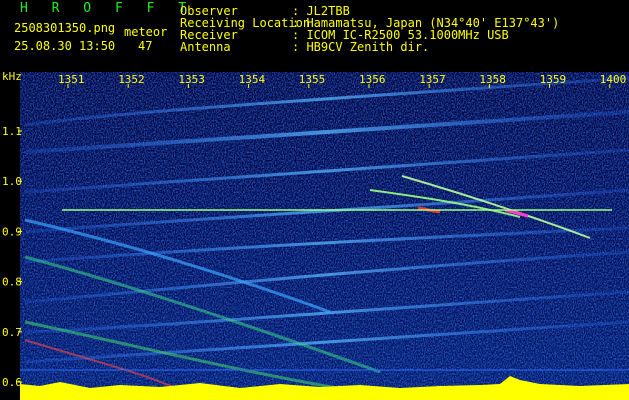  I want to click on time-tick-label: 1354, so click(252, 79).